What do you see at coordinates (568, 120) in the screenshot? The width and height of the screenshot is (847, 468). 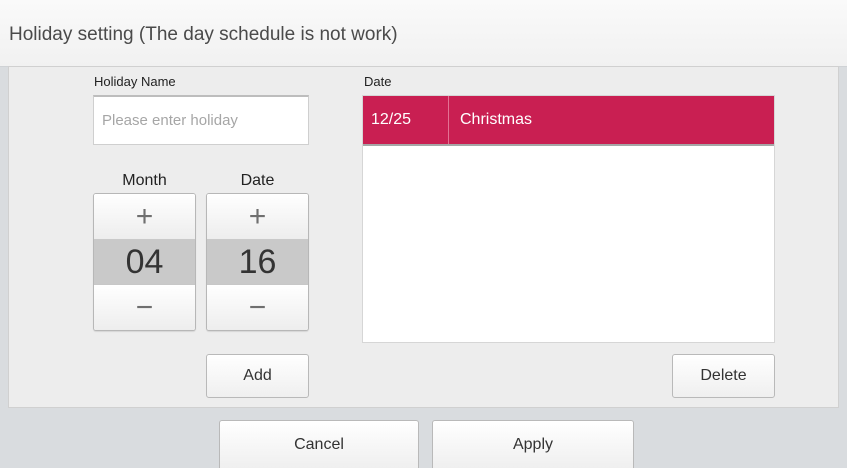 I see `holiday-list-row: 12/25 Christmas` at bounding box center [568, 120].